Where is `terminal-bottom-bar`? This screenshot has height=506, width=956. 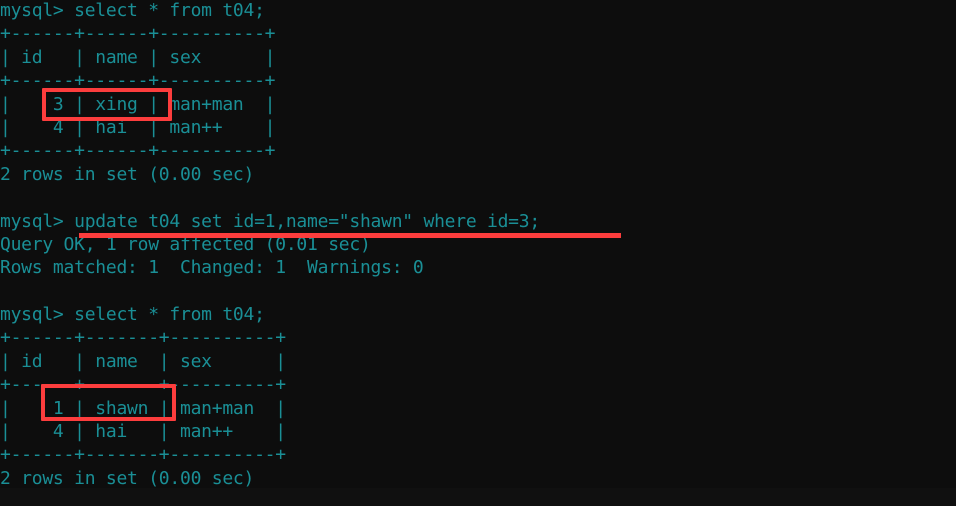 terminal-bottom-bar is located at coordinates (478, 497).